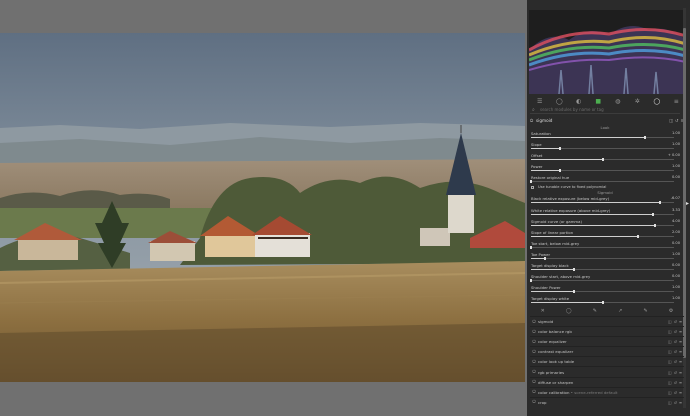  What do you see at coordinates (676, 210) in the screenshot?
I see `slider-value: 3.33` at bounding box center [676, 210].